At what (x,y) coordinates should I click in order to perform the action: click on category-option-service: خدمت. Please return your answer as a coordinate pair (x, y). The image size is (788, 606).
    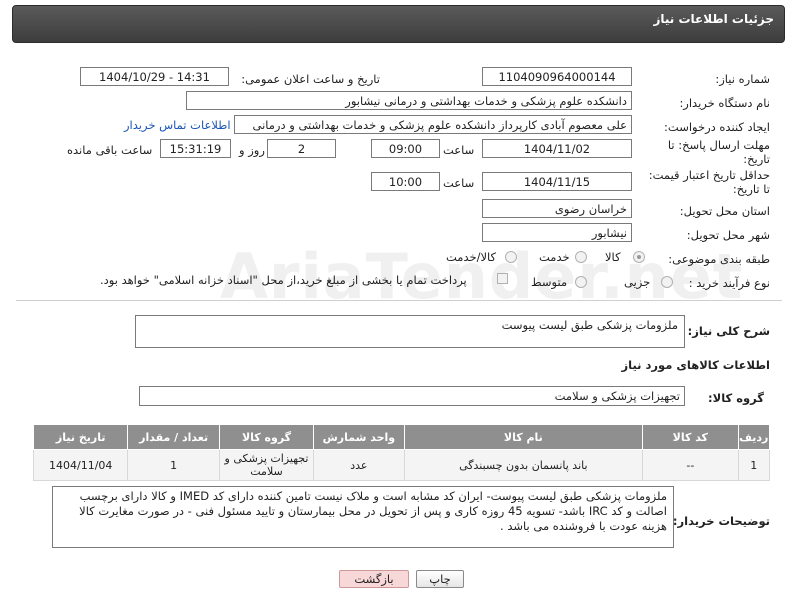
    Looking at the image, I should click on (554, 257).